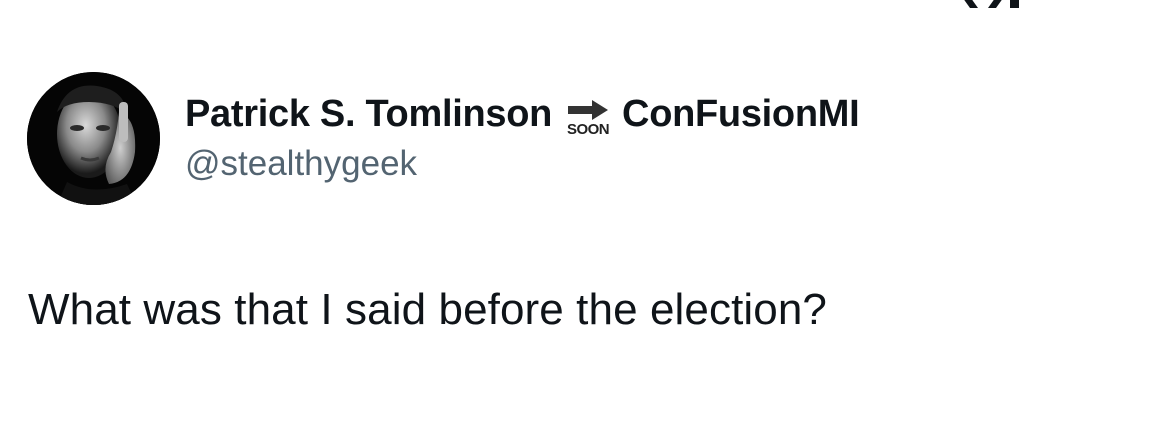  I want to click on arrow-right-icon, so click(588, 110).